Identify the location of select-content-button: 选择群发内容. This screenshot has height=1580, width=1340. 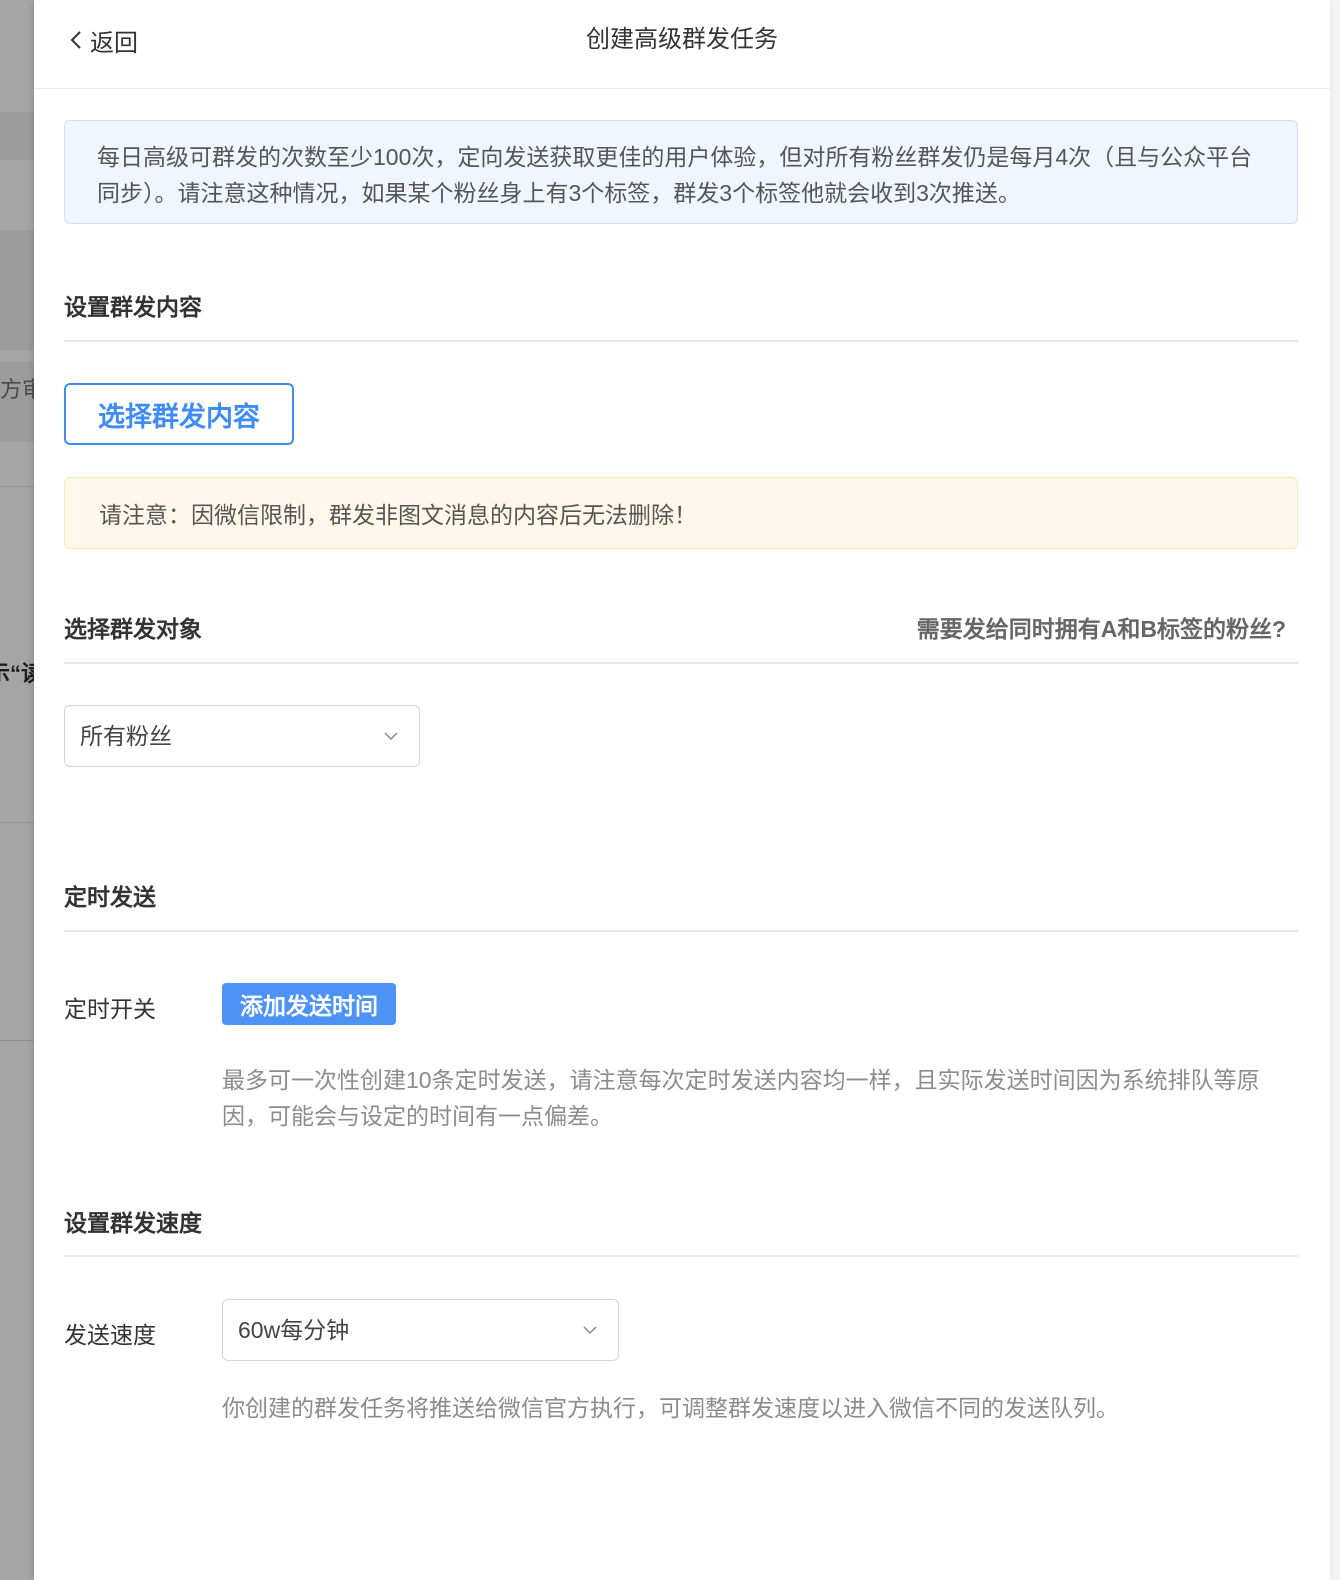
(179, 414).